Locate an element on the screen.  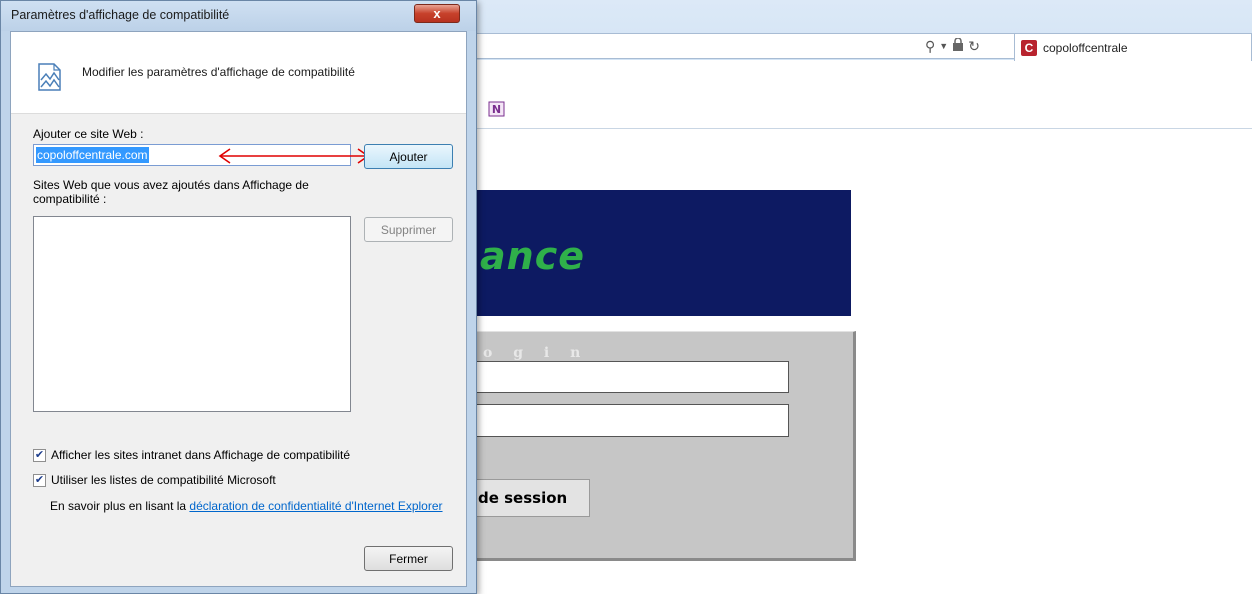
close-icon: x is located at coordinates (437, 13).